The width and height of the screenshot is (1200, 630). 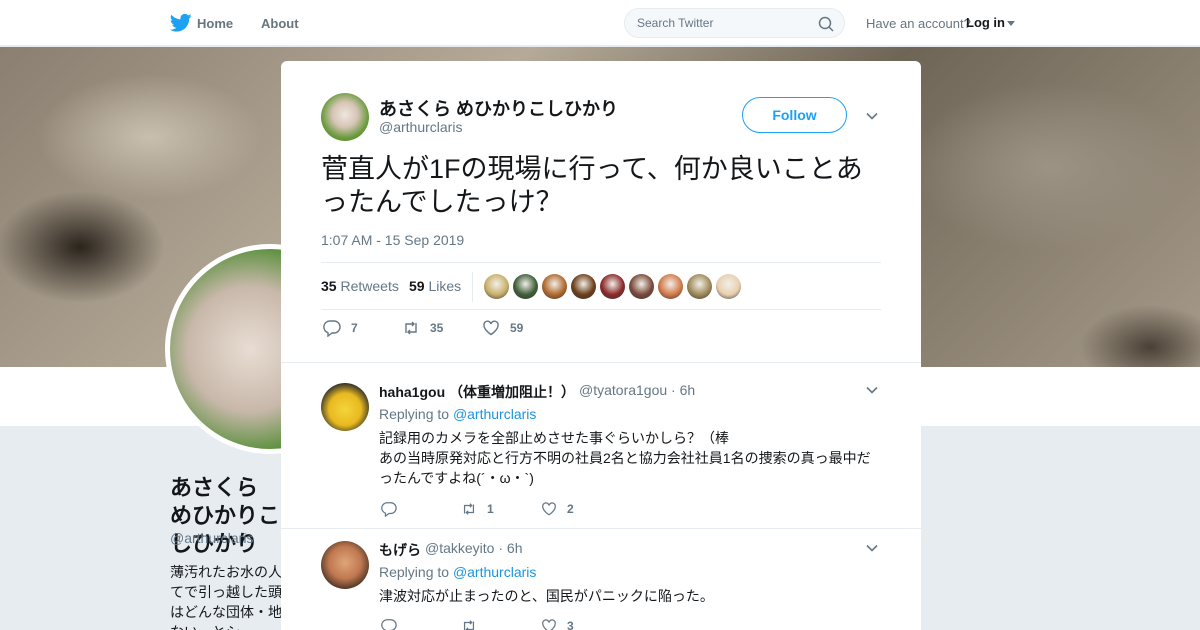 I want to click on retweet-count: 1, so click(x=490, y=509).